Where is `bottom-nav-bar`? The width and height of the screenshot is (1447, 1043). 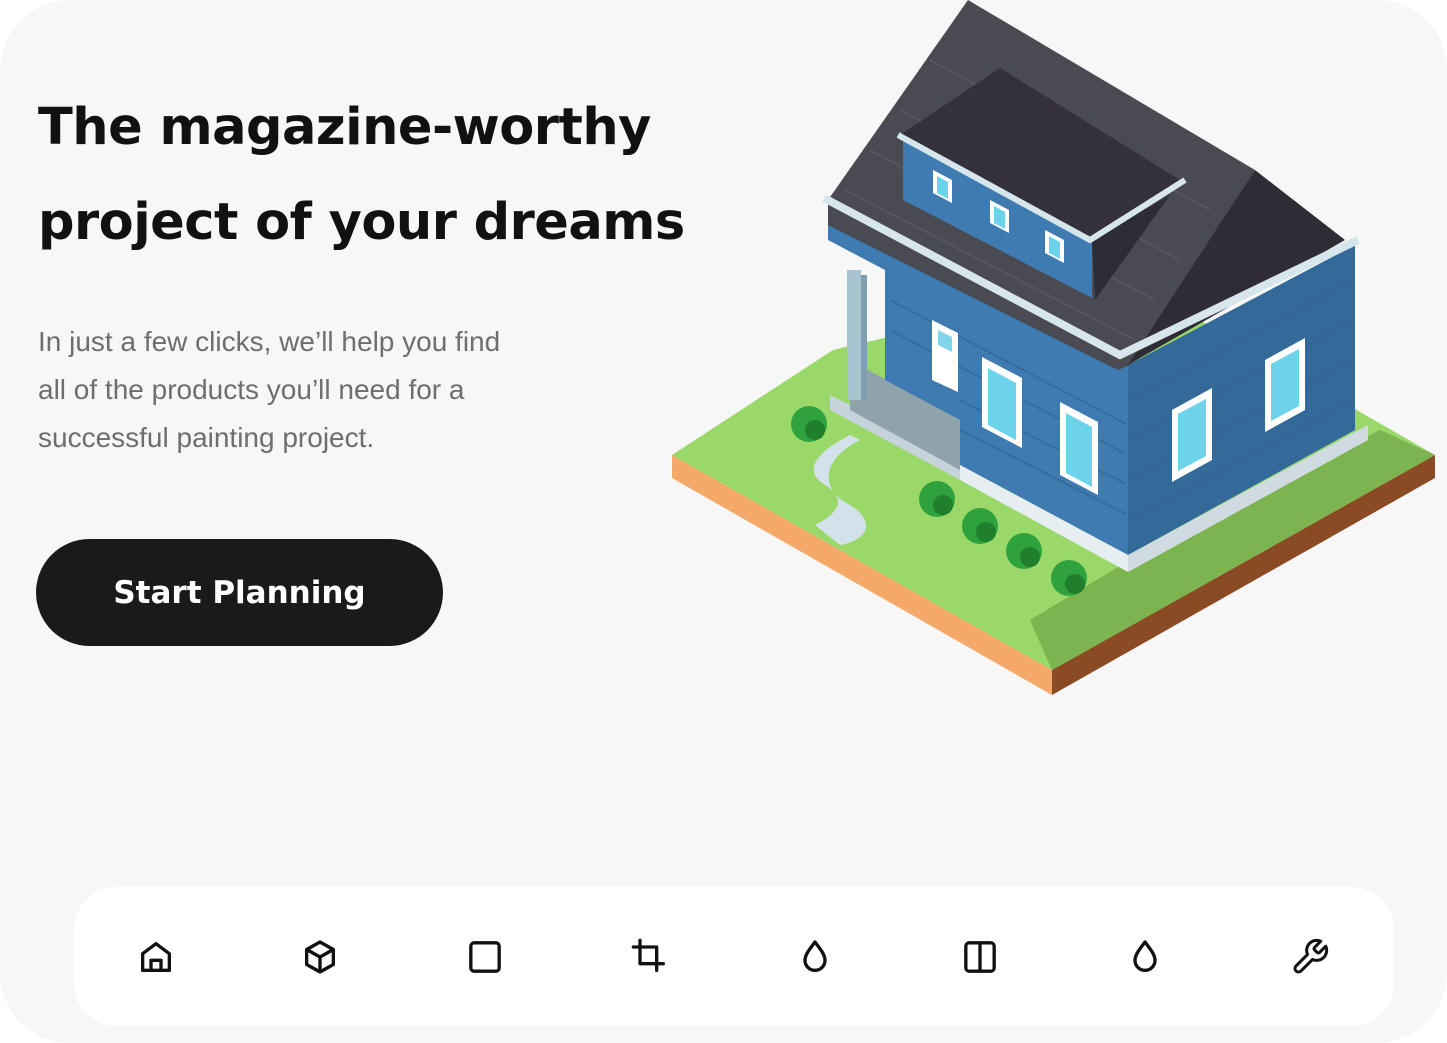
bottom-nav-bar is located at coordinates (734, 956).